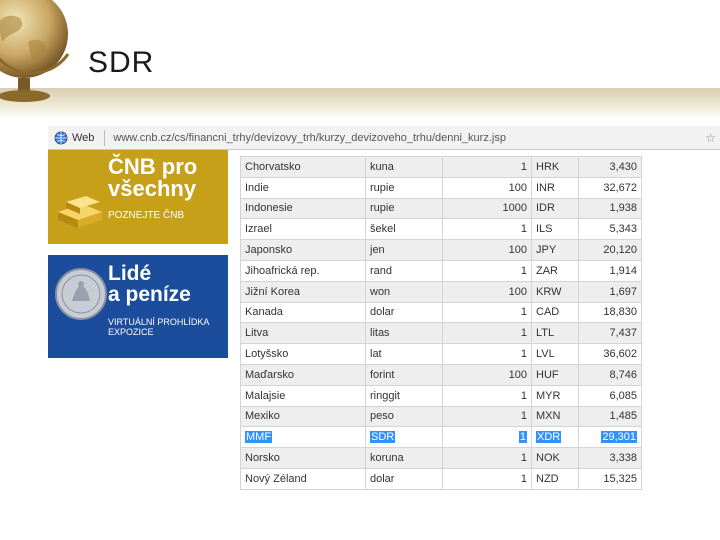 The height and width of the screenshot is (540, 720). I want to click on code-cell-text: IDR, so click(545, 208).